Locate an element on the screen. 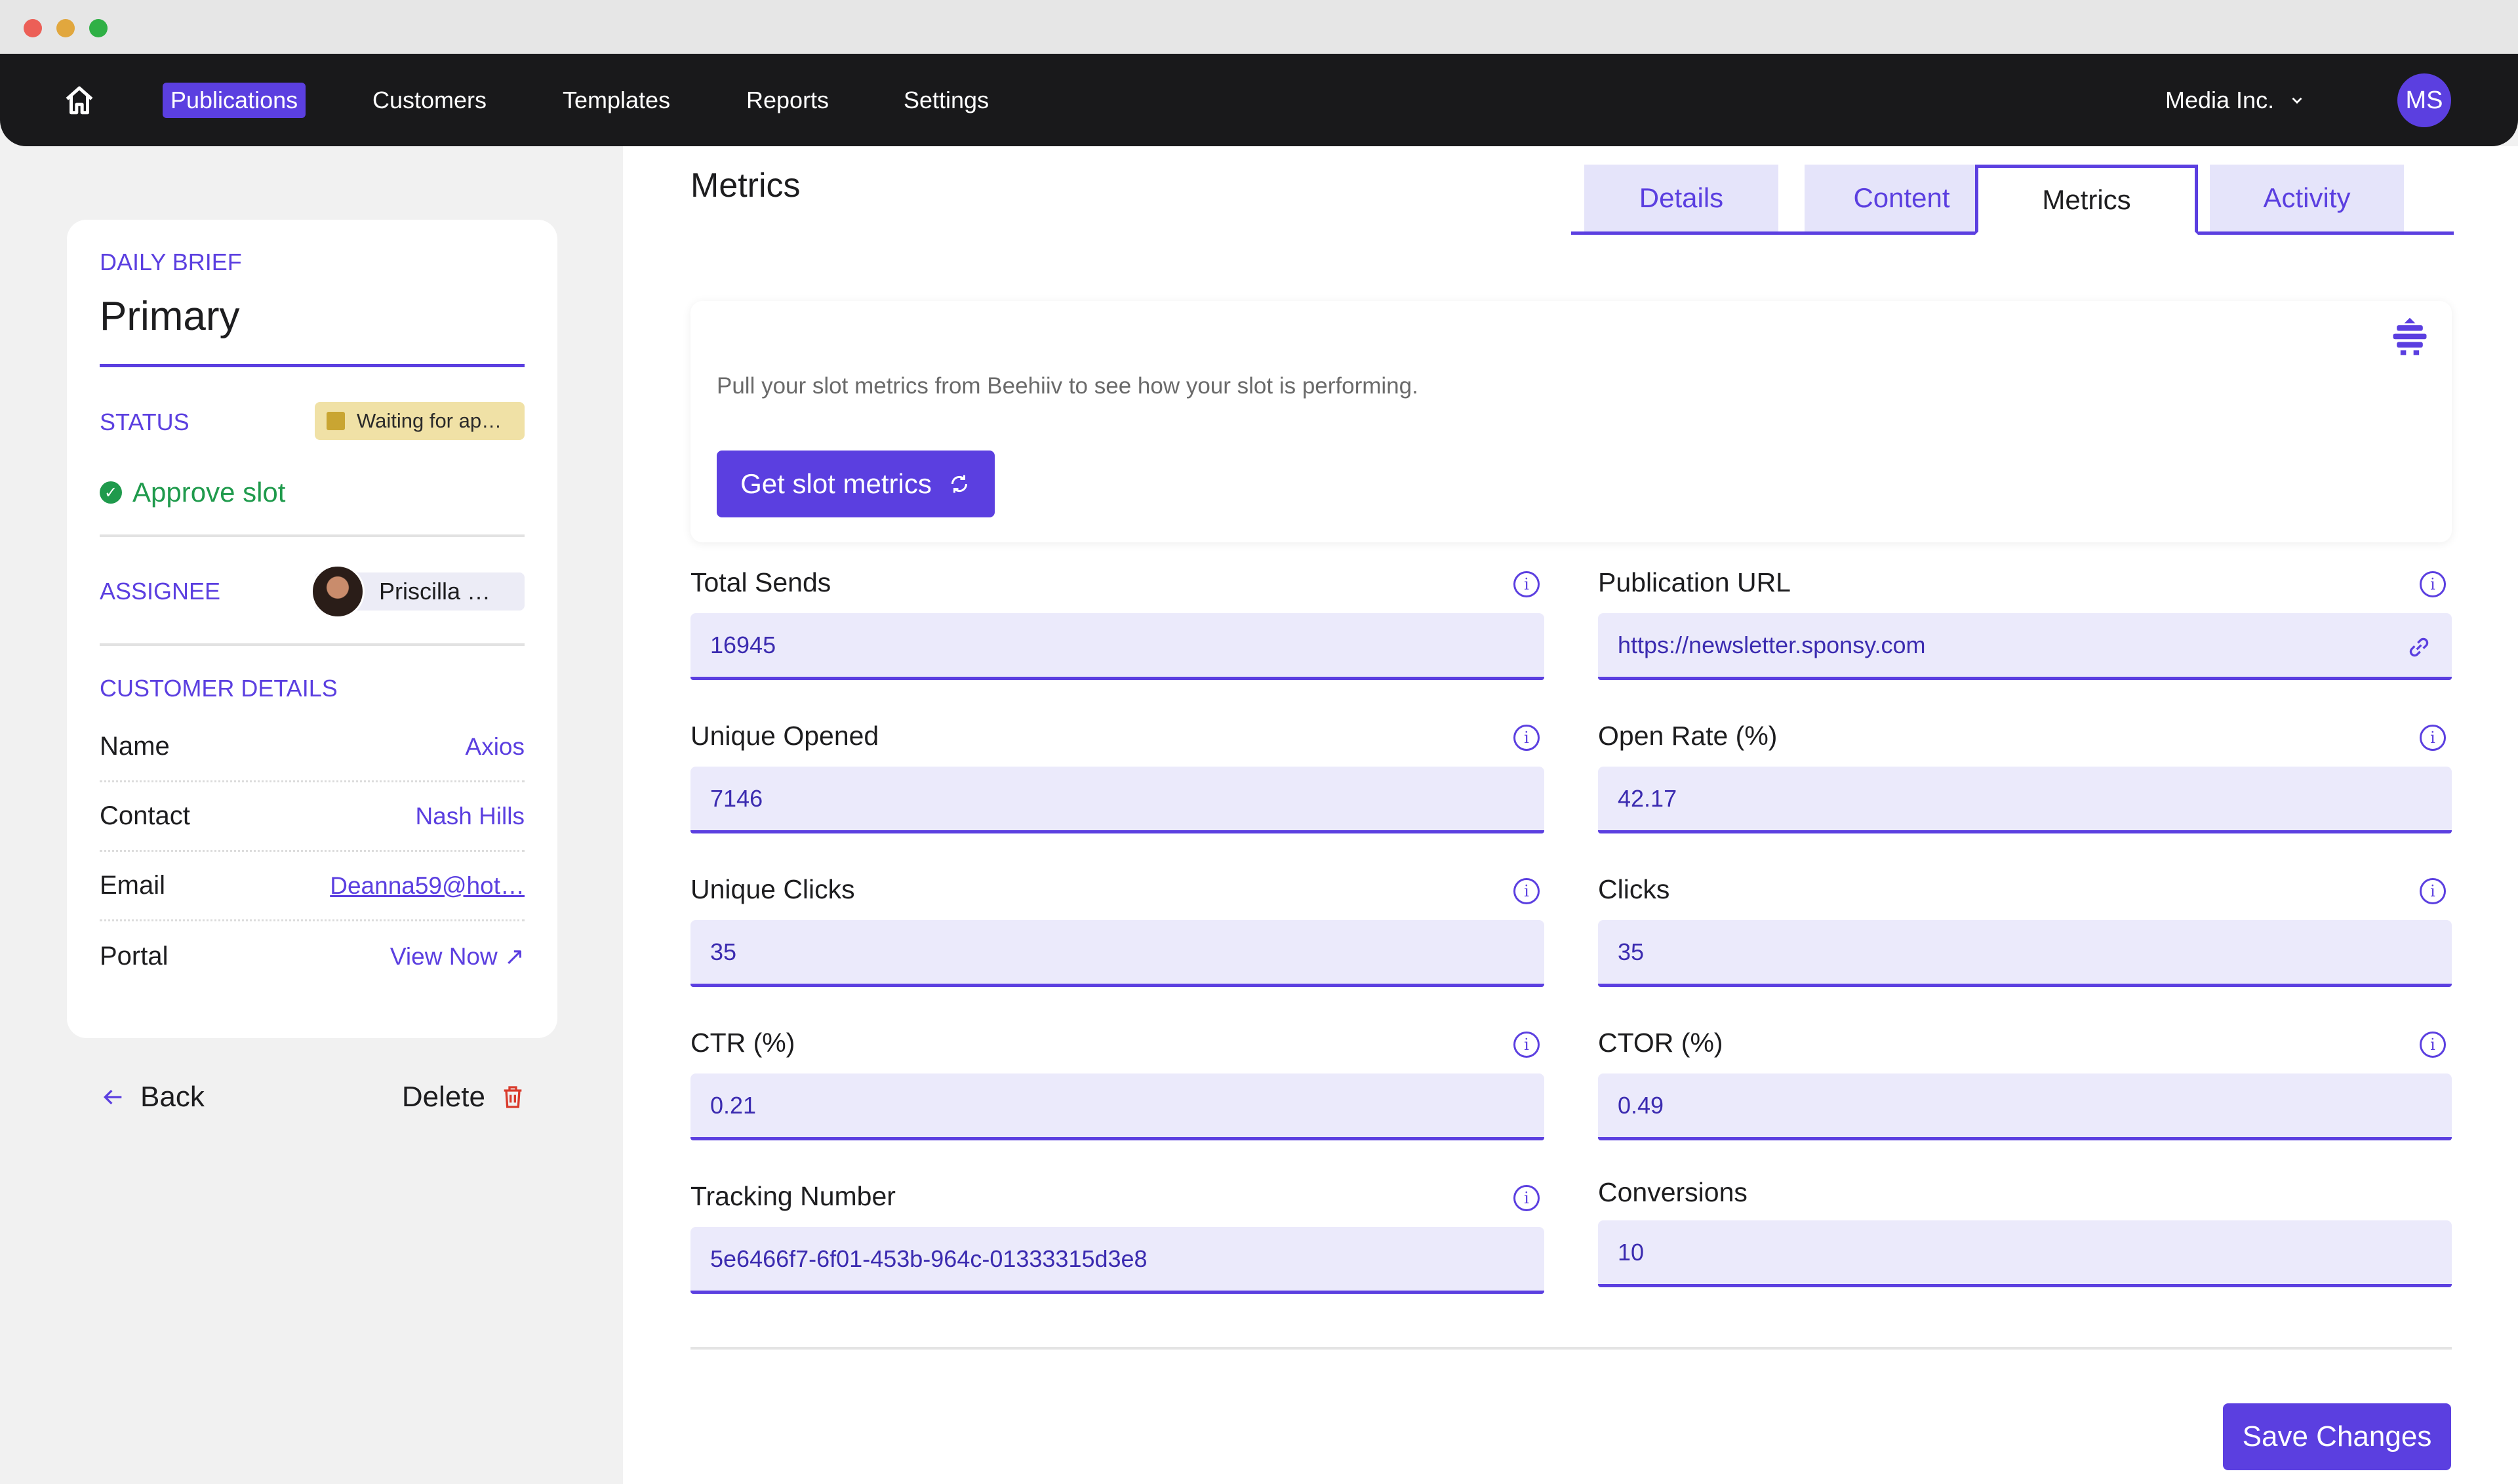 Image resolution: width=2518 pixels, height=1484 pixels. org-name: Media Inc. is located at coordinates (2220, 99).